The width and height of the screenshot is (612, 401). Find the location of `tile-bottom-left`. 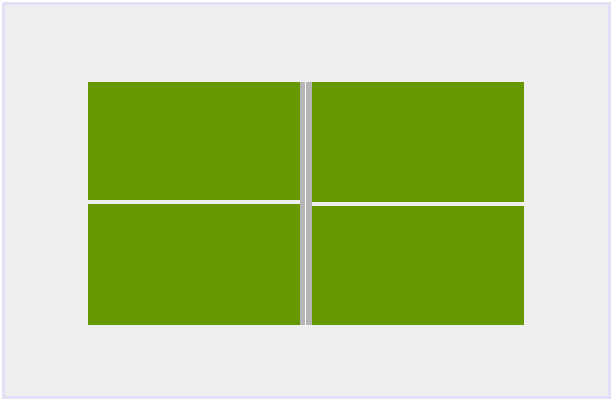

tile-bottom-left is located at coordinates (194, 264).